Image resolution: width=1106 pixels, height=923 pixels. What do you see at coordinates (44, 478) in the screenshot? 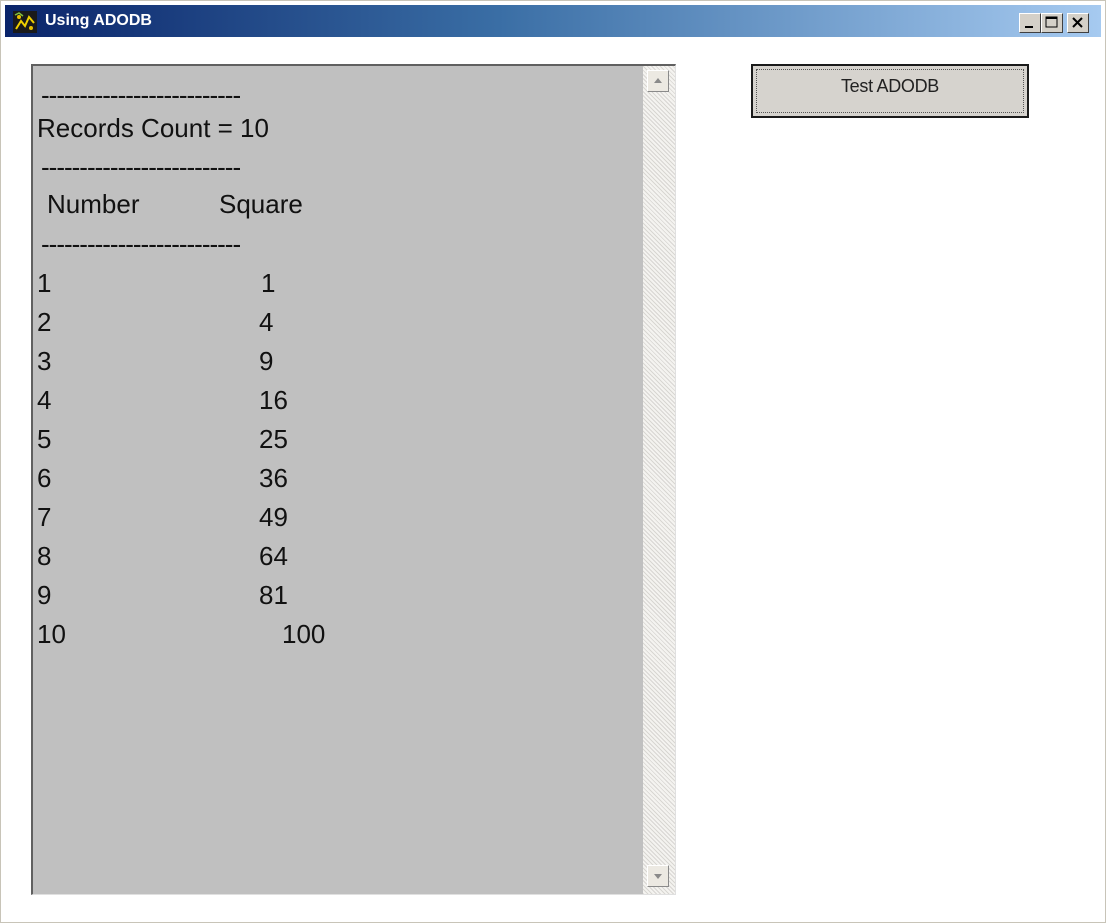
I see `row-number: 6` at bounding box center [44, 478].